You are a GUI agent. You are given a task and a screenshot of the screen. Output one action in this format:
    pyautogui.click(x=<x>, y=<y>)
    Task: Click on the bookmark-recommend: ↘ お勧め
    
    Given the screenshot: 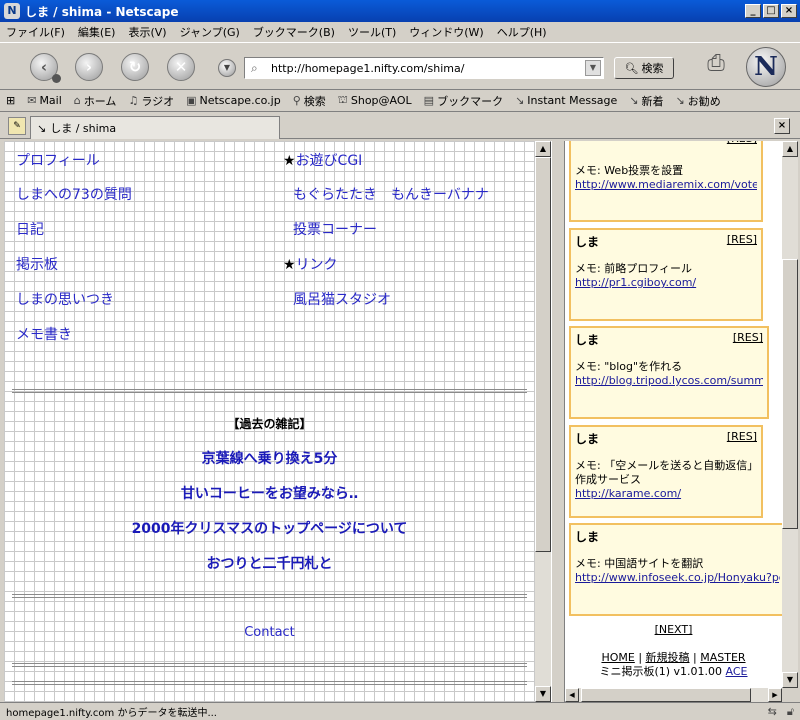 What is the action you would take?
    pyautogui.click(x=698, y=101)
    